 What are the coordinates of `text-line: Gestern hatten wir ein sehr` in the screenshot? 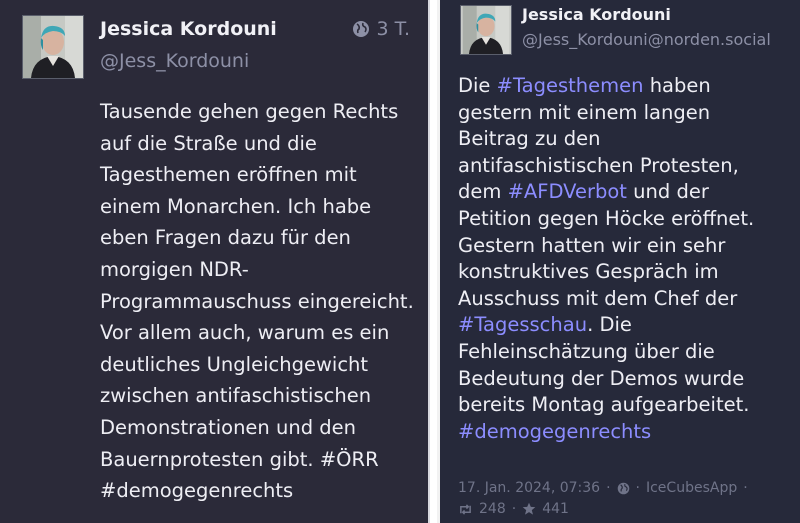 It's located at (628, 246).